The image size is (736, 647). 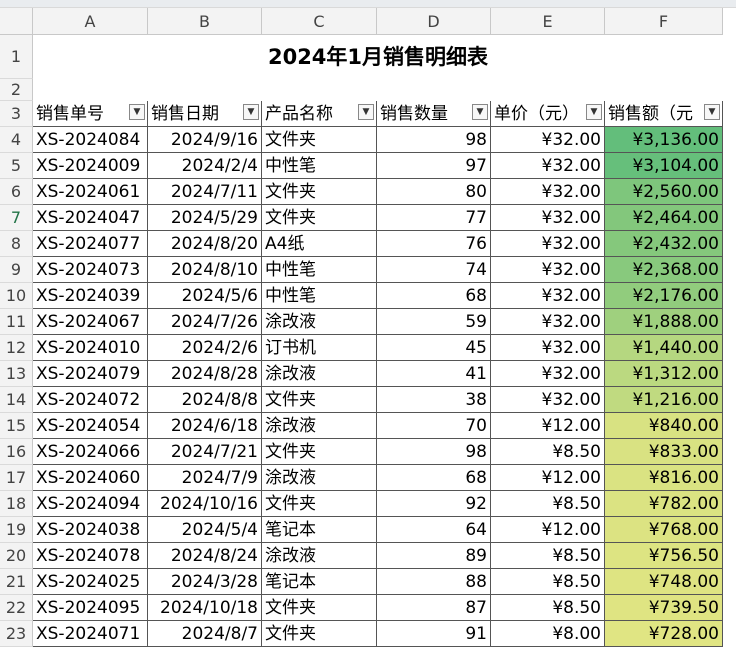 What do you see at coordinates (434, 322) in the screenshot?
I see `cell-quantity: 59` at bounding box center [434, 322].